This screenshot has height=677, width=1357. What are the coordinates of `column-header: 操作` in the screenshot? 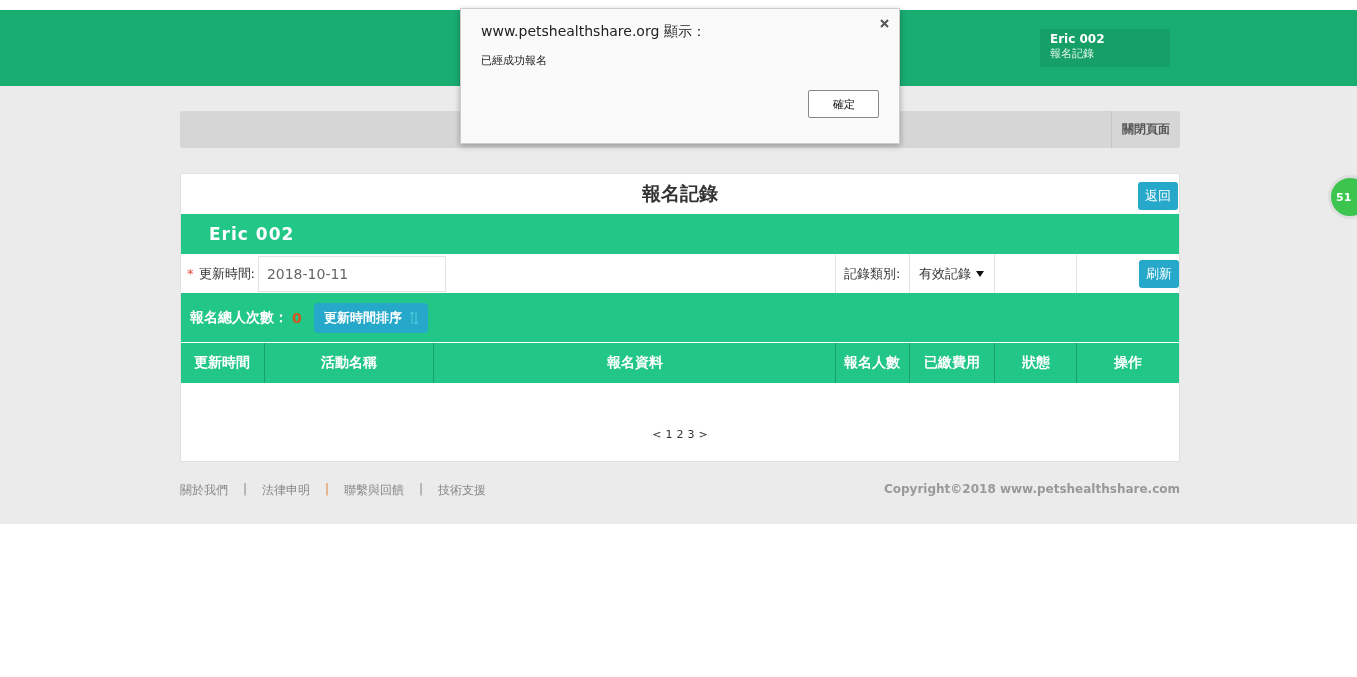 It's located at (1127, 363).